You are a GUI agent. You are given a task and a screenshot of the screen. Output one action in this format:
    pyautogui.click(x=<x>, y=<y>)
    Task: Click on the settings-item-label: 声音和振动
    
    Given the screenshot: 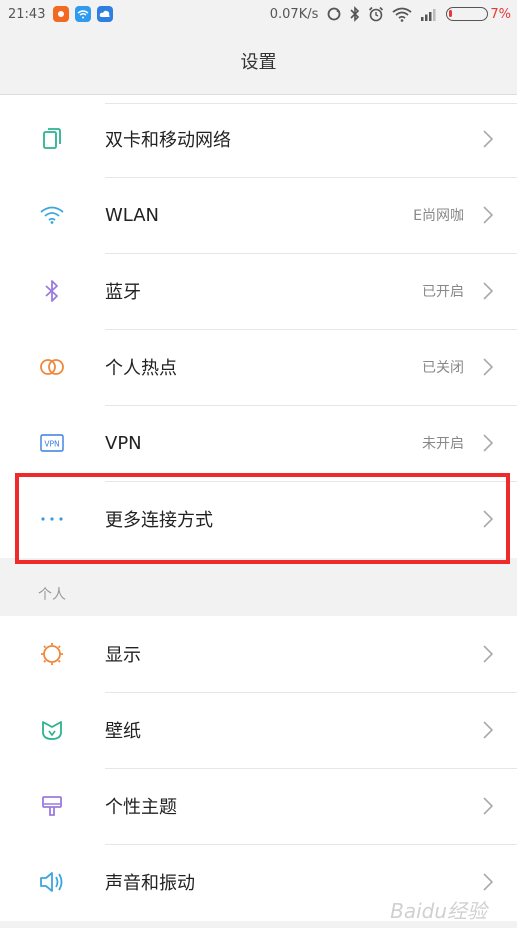 What is the action you would take?
    pyautogui.click(x=150, y=883)
    